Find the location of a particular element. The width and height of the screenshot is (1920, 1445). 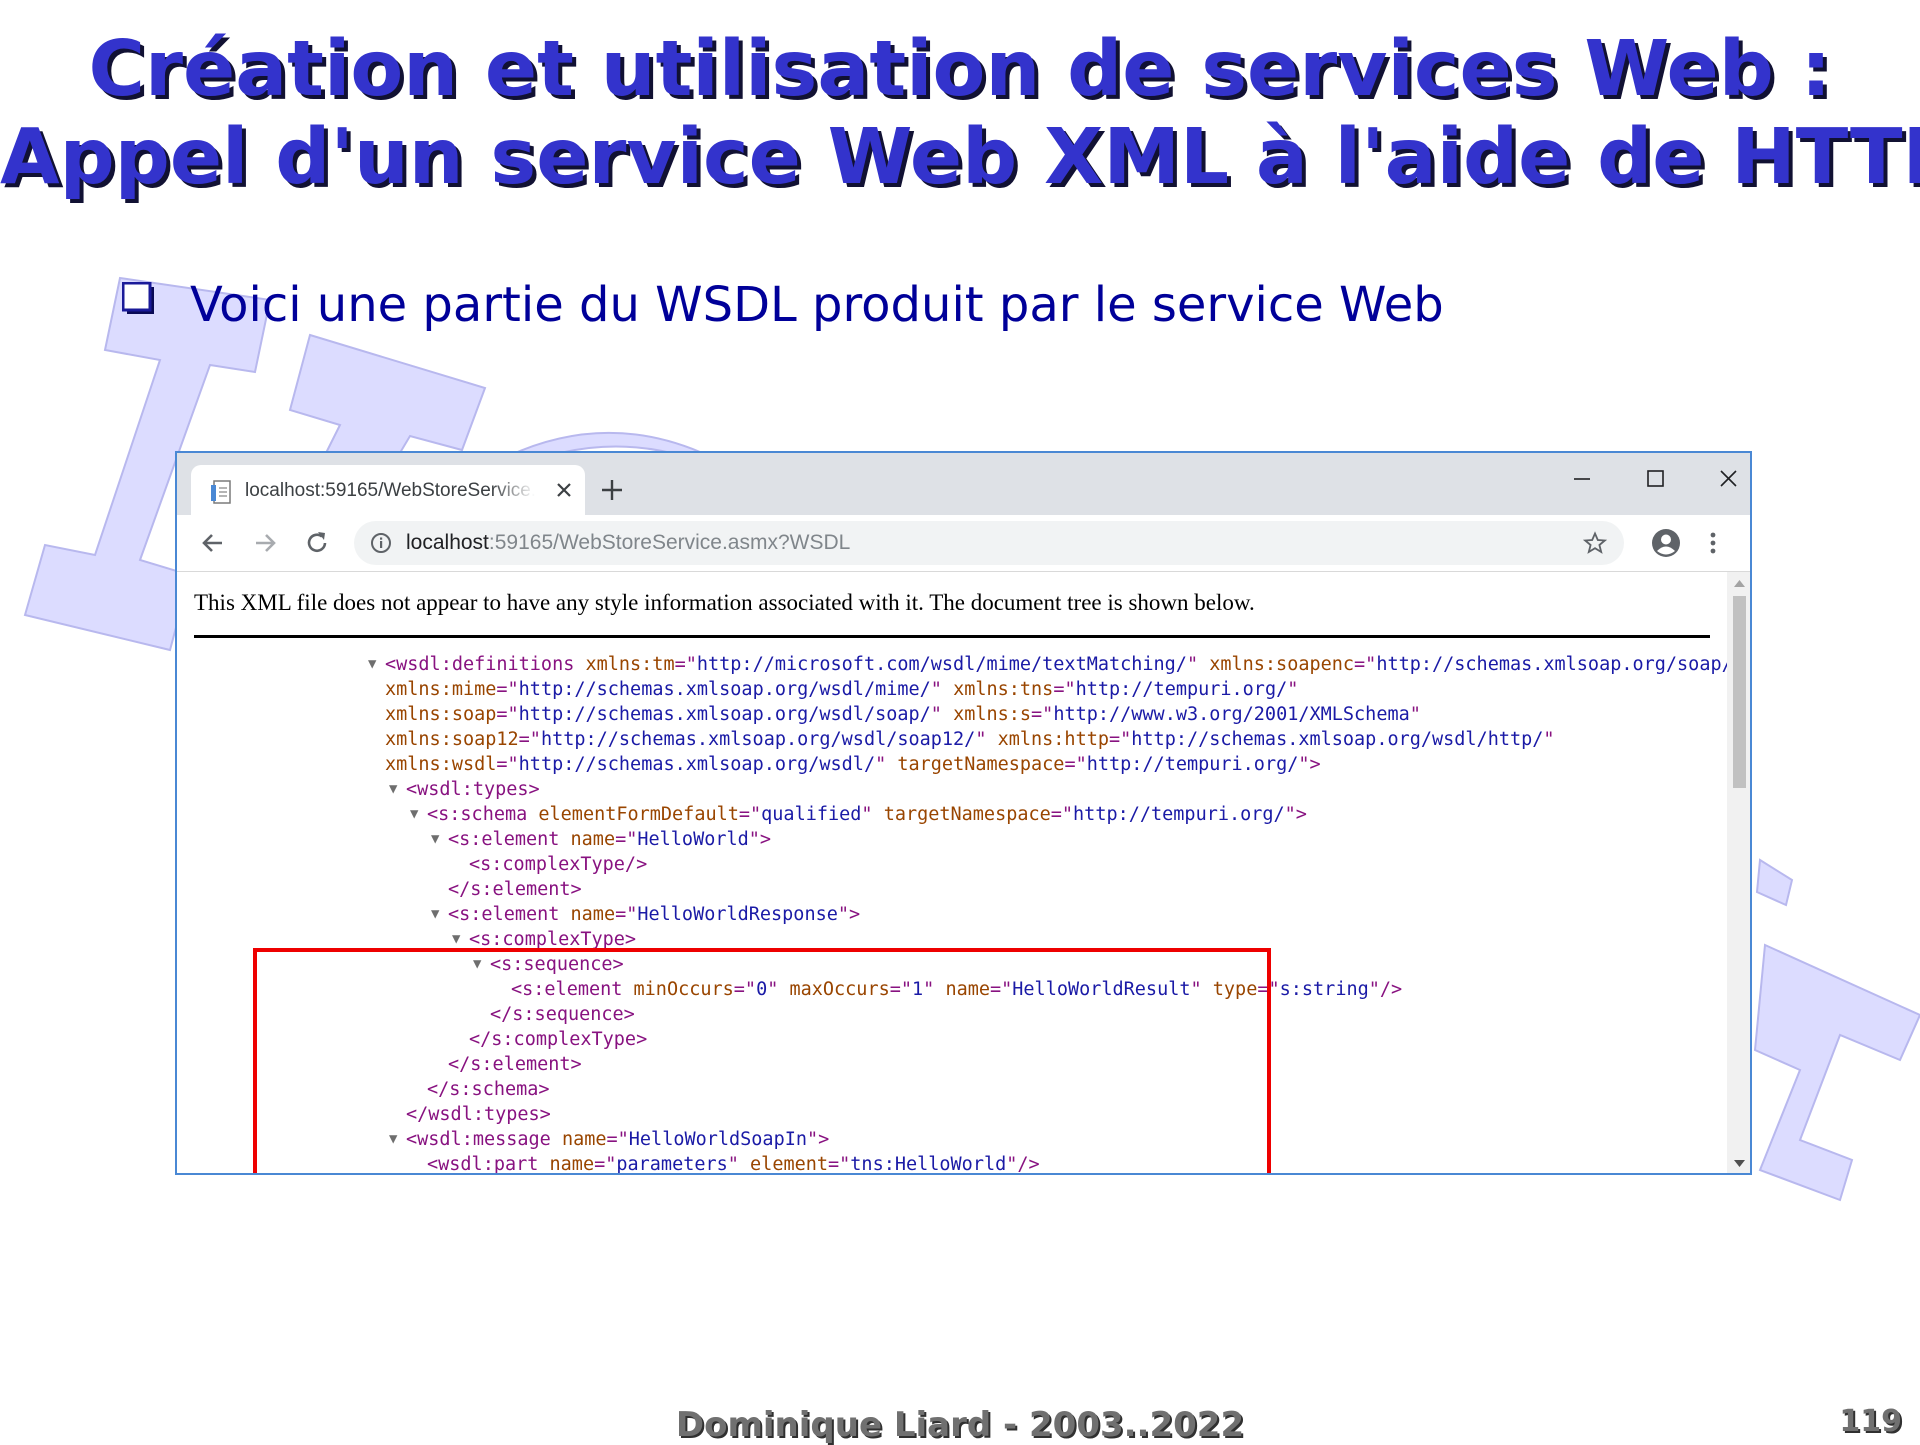

xml-line: ▼ <s:complexType> is located at coordinates (952, 939).